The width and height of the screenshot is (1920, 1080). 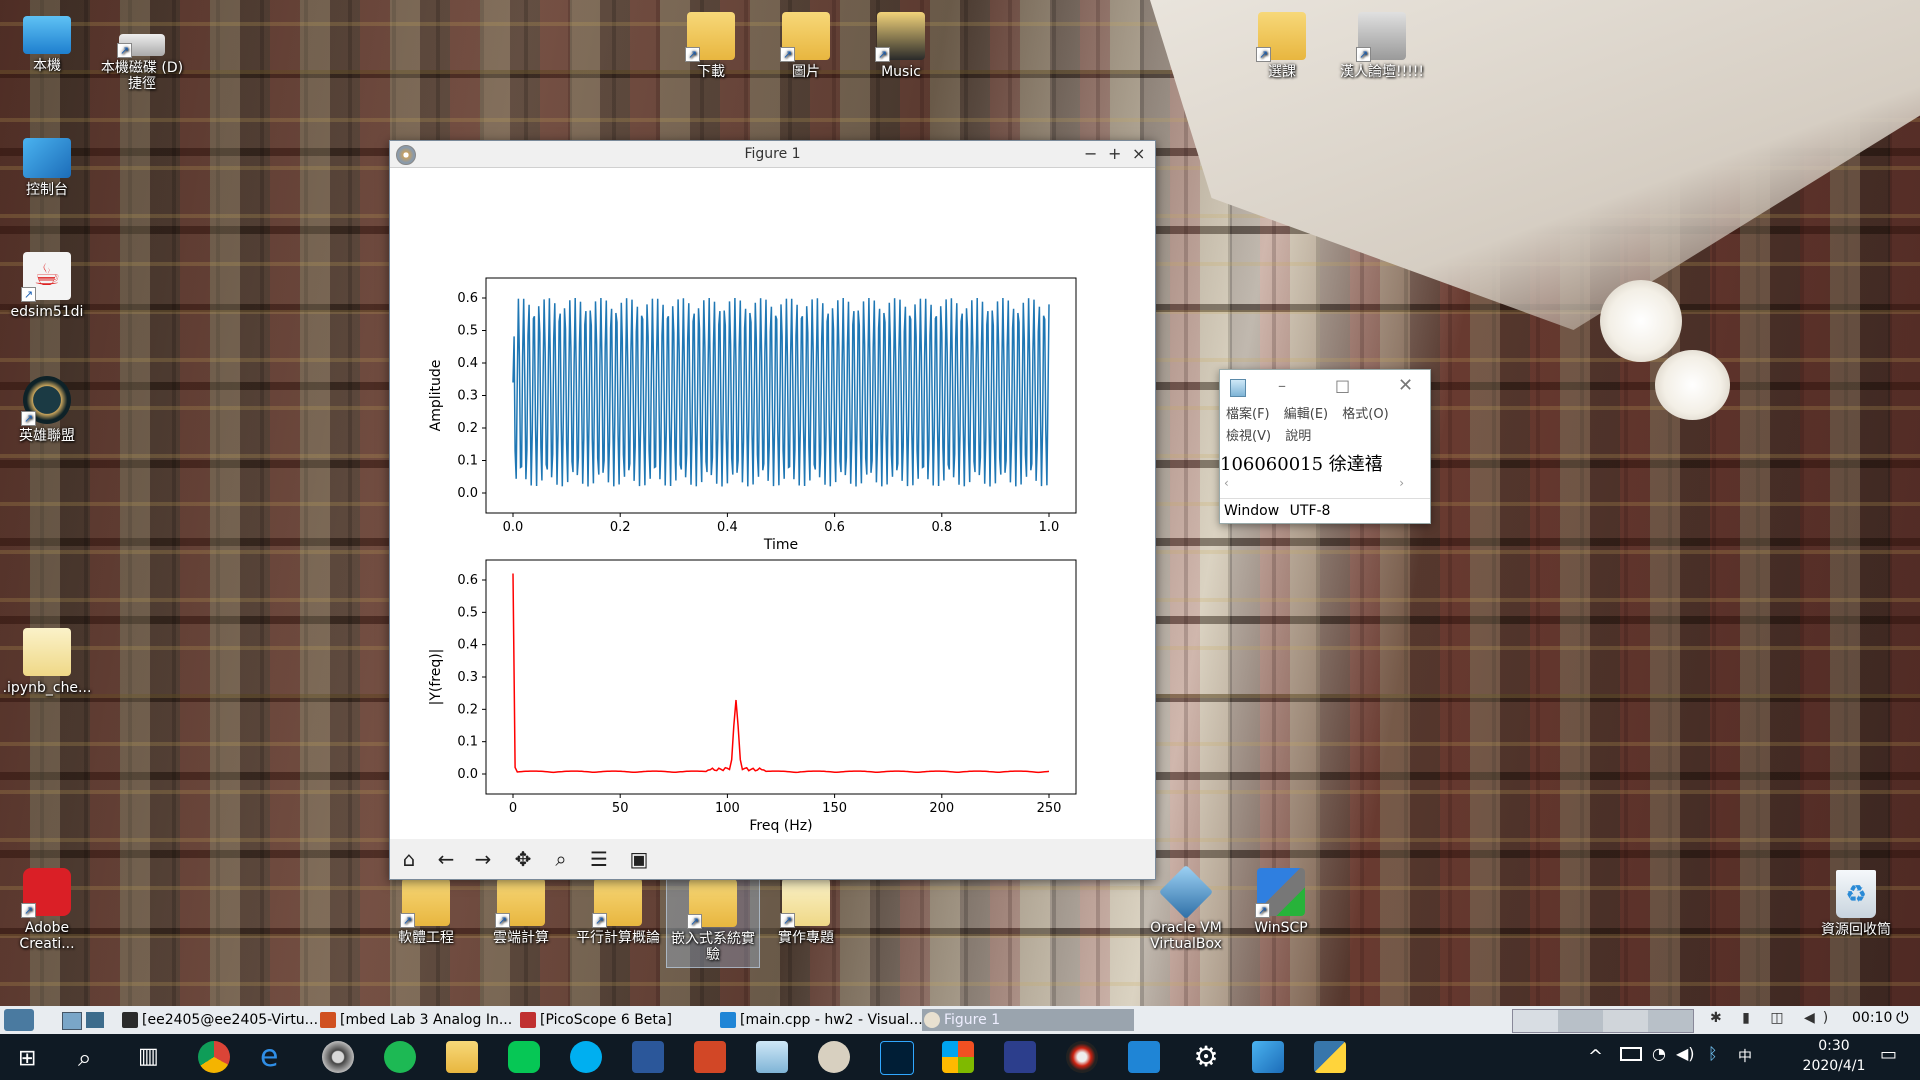 What do you see at coordinates (711, 72) in the screenshot?
I see `desktop-icon-label: 下載` at bounding box center [711, 72].